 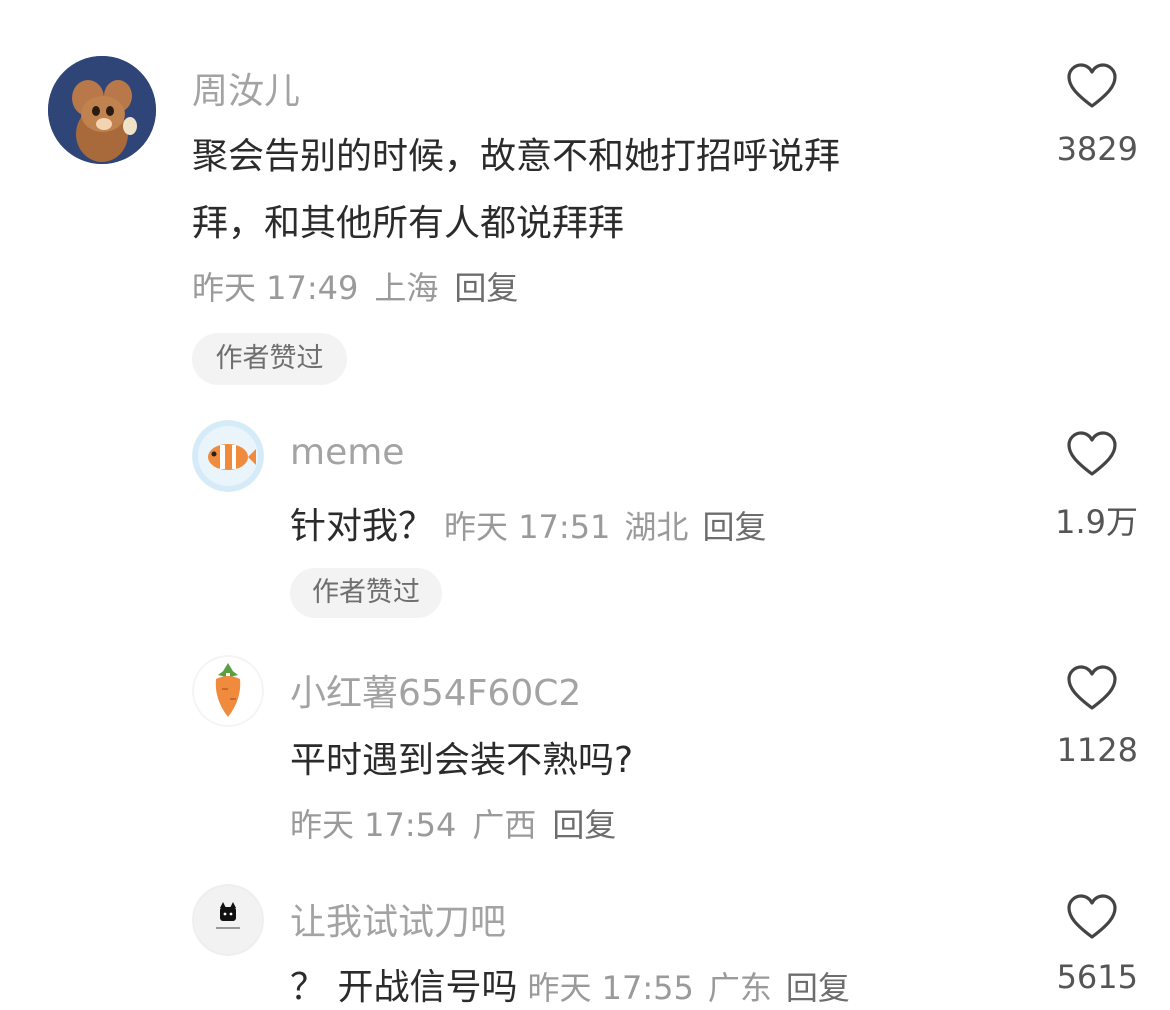 I want to click on comment-text: 拜，和其他所有人都说拜拜, so click(x=408, y=223).